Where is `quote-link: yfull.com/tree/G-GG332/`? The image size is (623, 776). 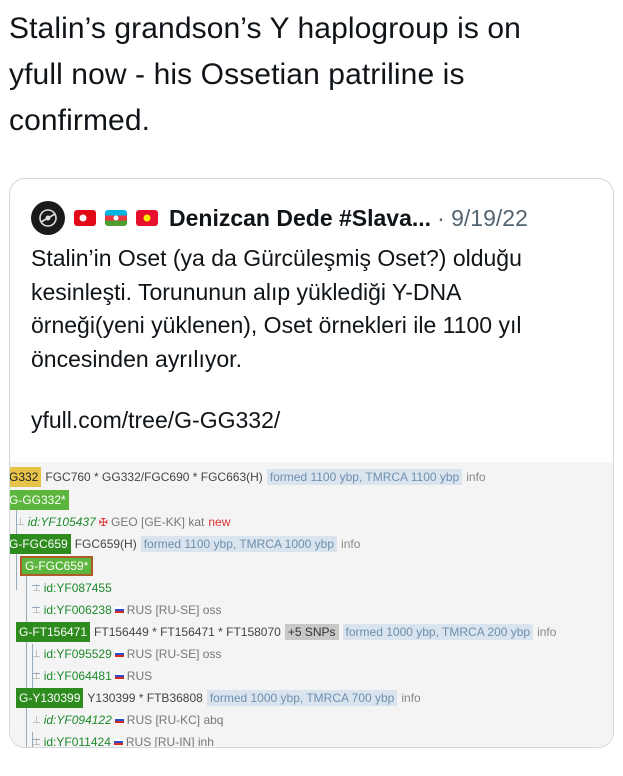
quote-link: yfull.com/tree/G-GG332/ is located at coordinates (155, 420).